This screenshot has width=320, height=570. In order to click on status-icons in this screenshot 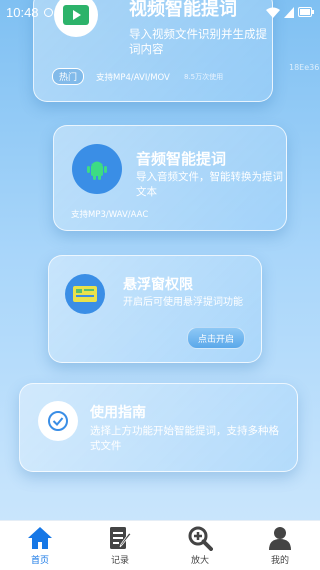, I will do `click(290, 12)`.